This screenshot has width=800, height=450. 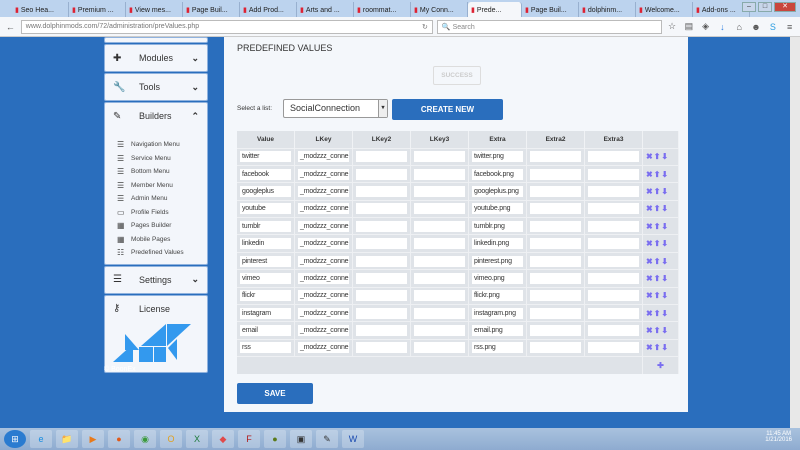 What do you see at coordinates (156, 58) in the screenshot?
I see `sidebar-modules: ✚ Modules ⌄` at bounding box center [156, 58].